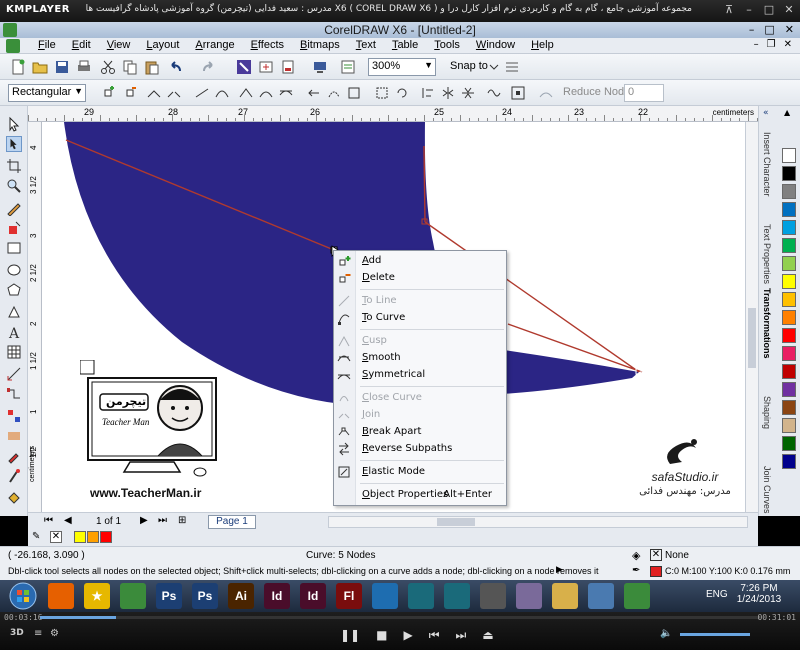 This screenshot has height=650, width=800. What do you see at coordinates (97, 596) in the screenshot?
I see `star-taskbar-icon: ★` at bounding box center [97, 596].